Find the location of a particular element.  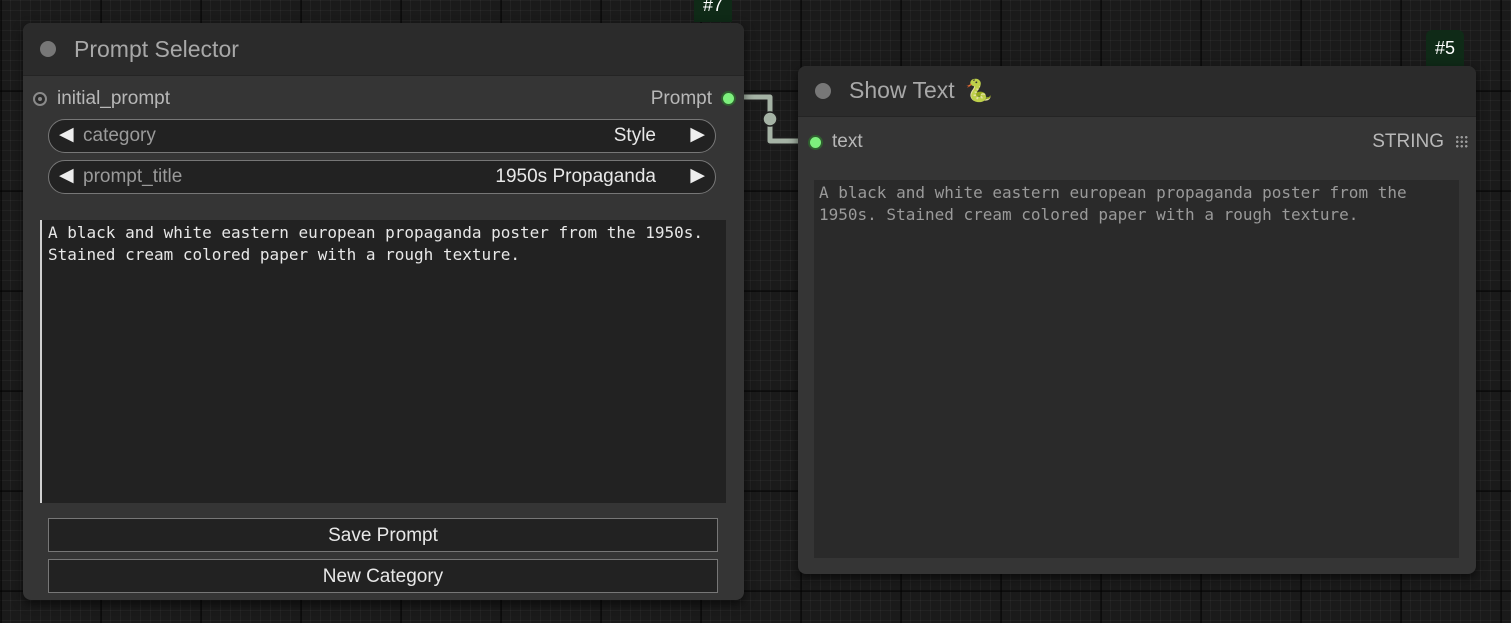

node-title-bar: Prompt Selector is located at coordinates (383, 49).